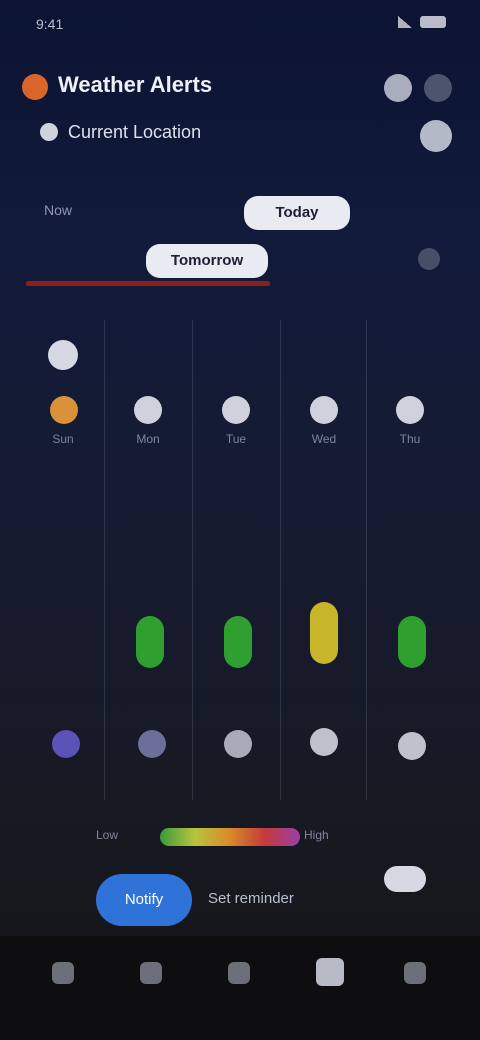 The width and height of the screenshot is (480, 1040). I want to click on page-title: Weather Alerts, so click(135, 84).